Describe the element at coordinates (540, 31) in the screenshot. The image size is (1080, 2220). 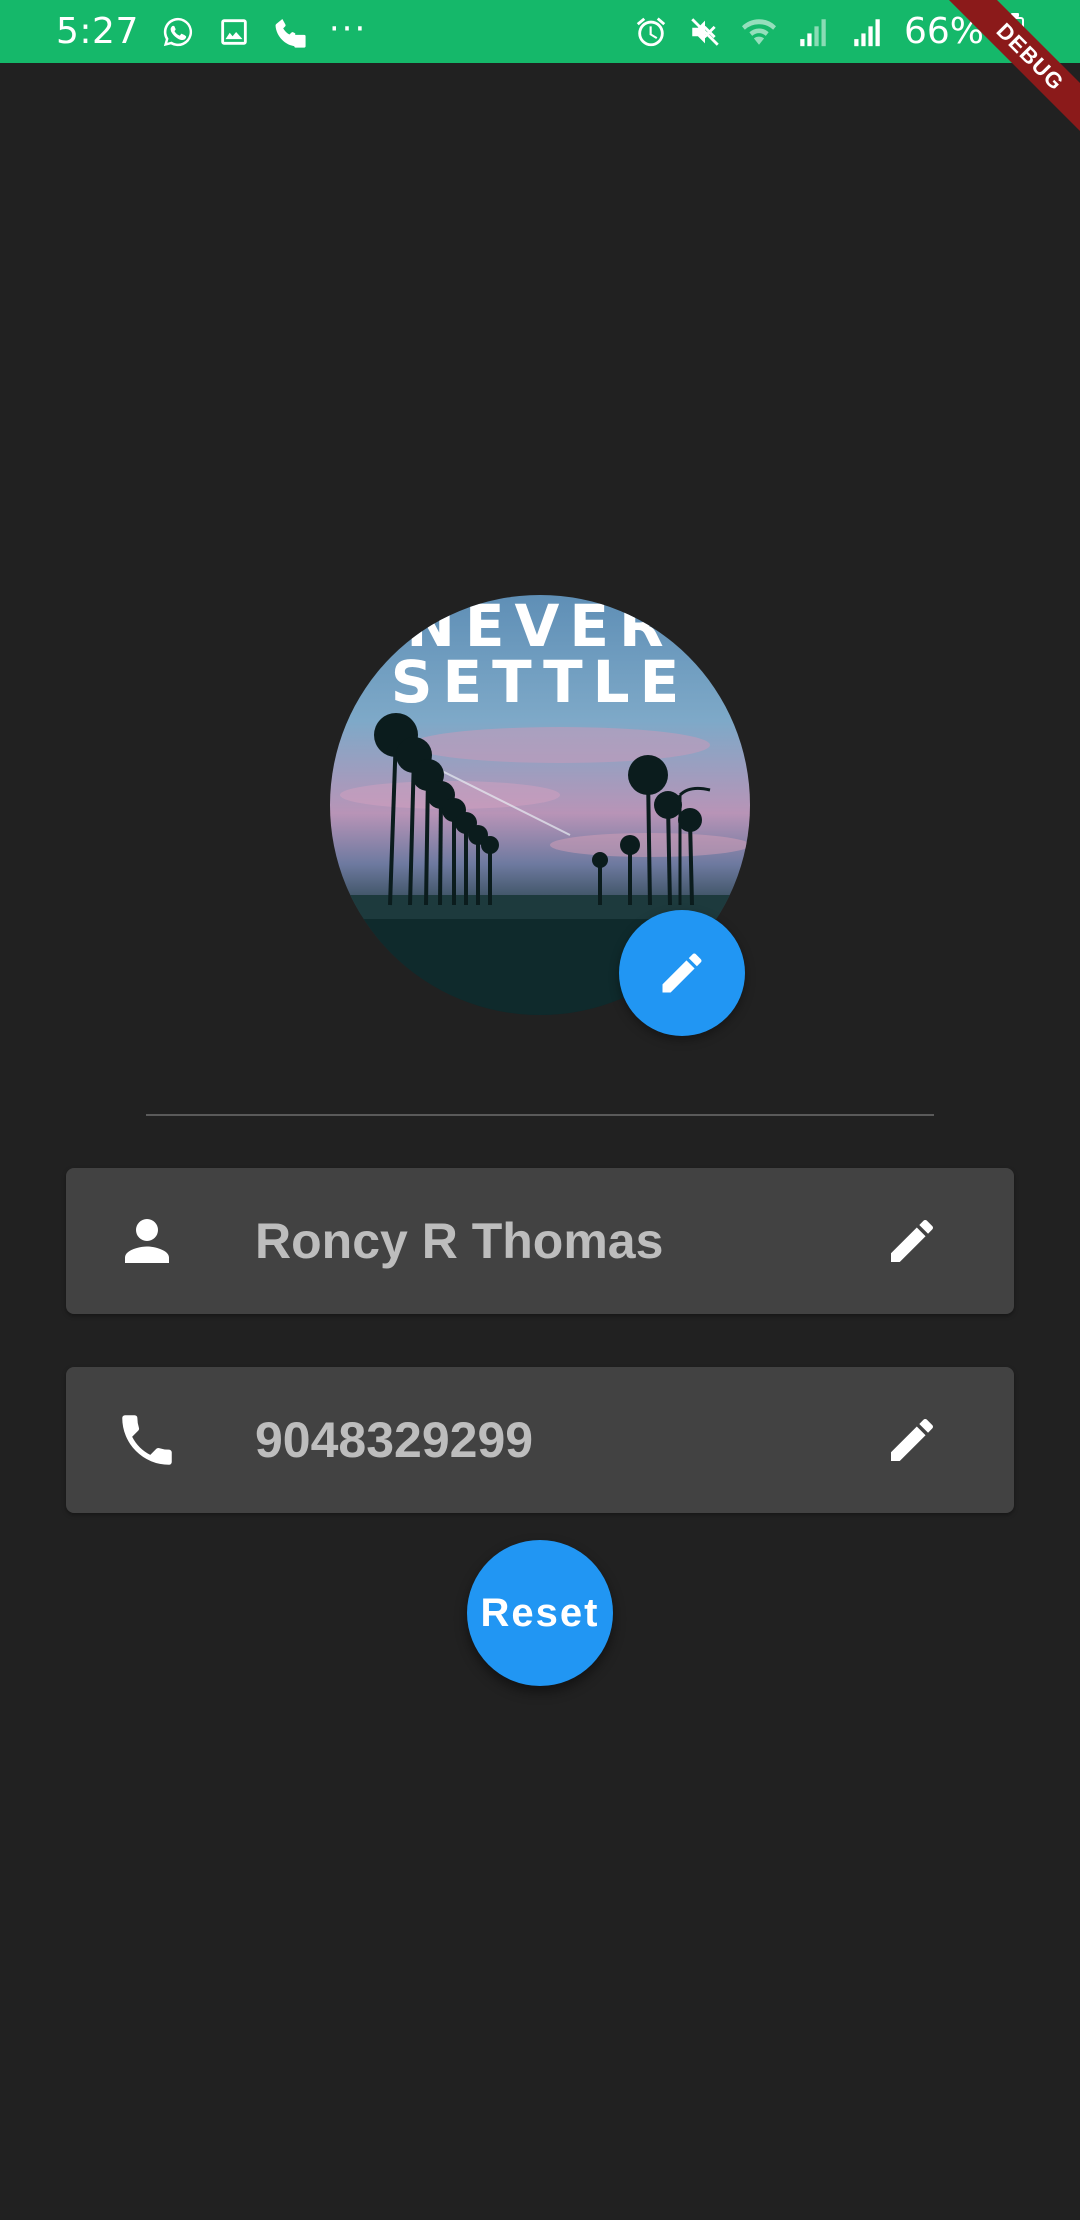
I see `status-bar: 5:27 ··· 66%` at that location.